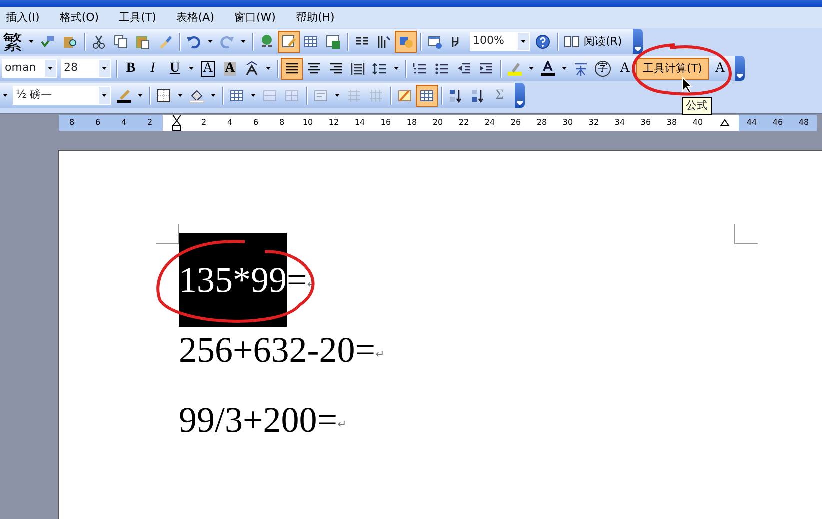  I want to click on selected-text: 135*99, so click(233, 280).